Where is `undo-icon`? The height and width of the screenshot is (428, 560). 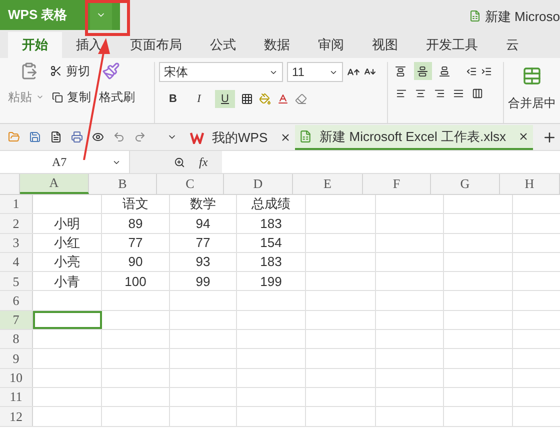
undo-icon is located at coordinates (119, 137).